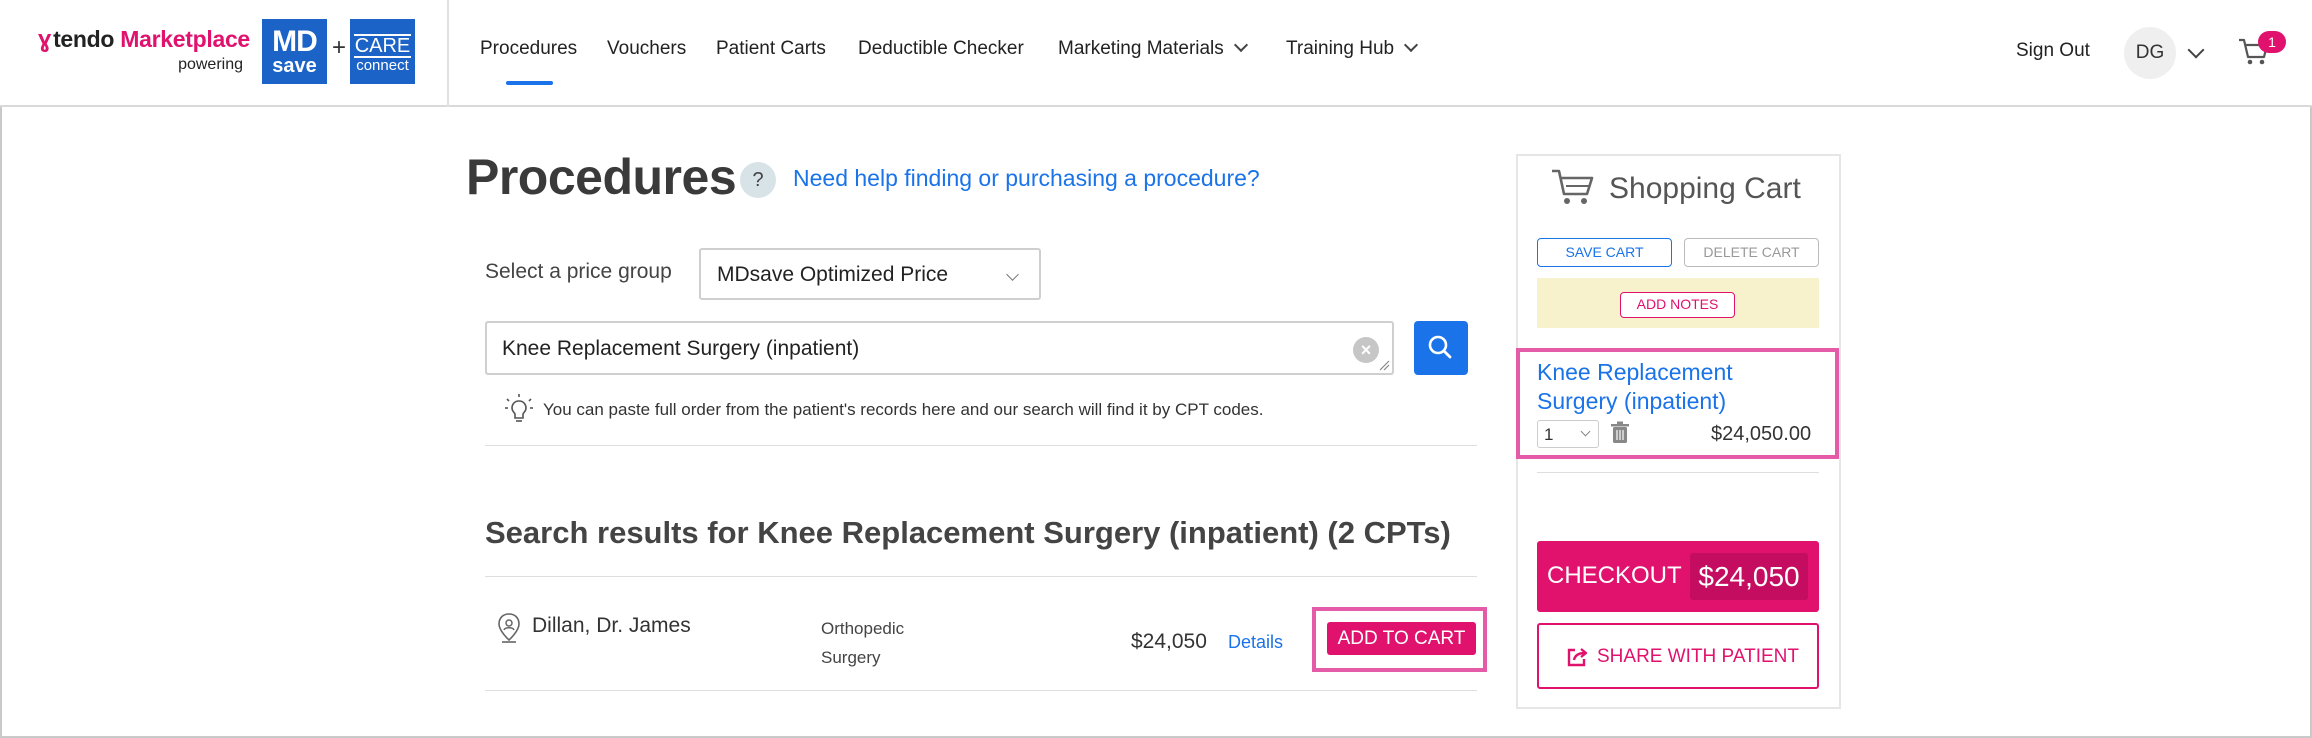 The height and width of the screenshot is (738, 2312). What do you see at coordinates (1705, 188) in the screenshot?
I see `shopping-cart-title: Shopping Cart` at bounding box center [1705, 188].